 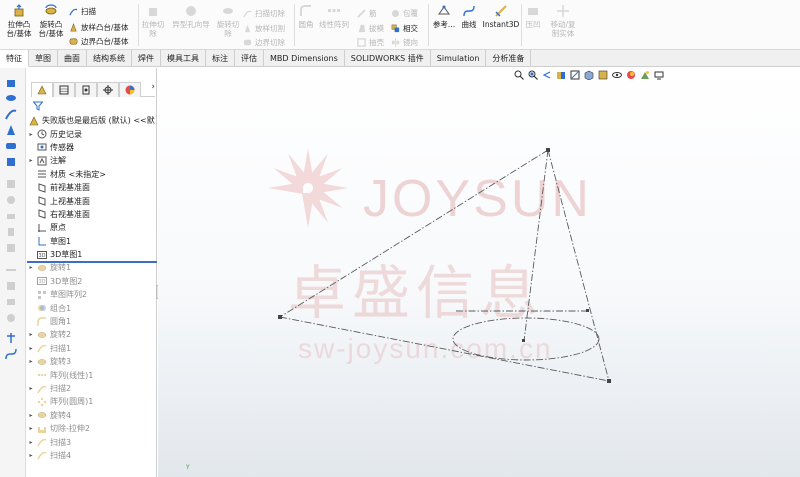 What do you see at coordinates (72, 58) in the screenshot?
I see `tab-surfaces: 曲面` at bounding box center [72, 58].